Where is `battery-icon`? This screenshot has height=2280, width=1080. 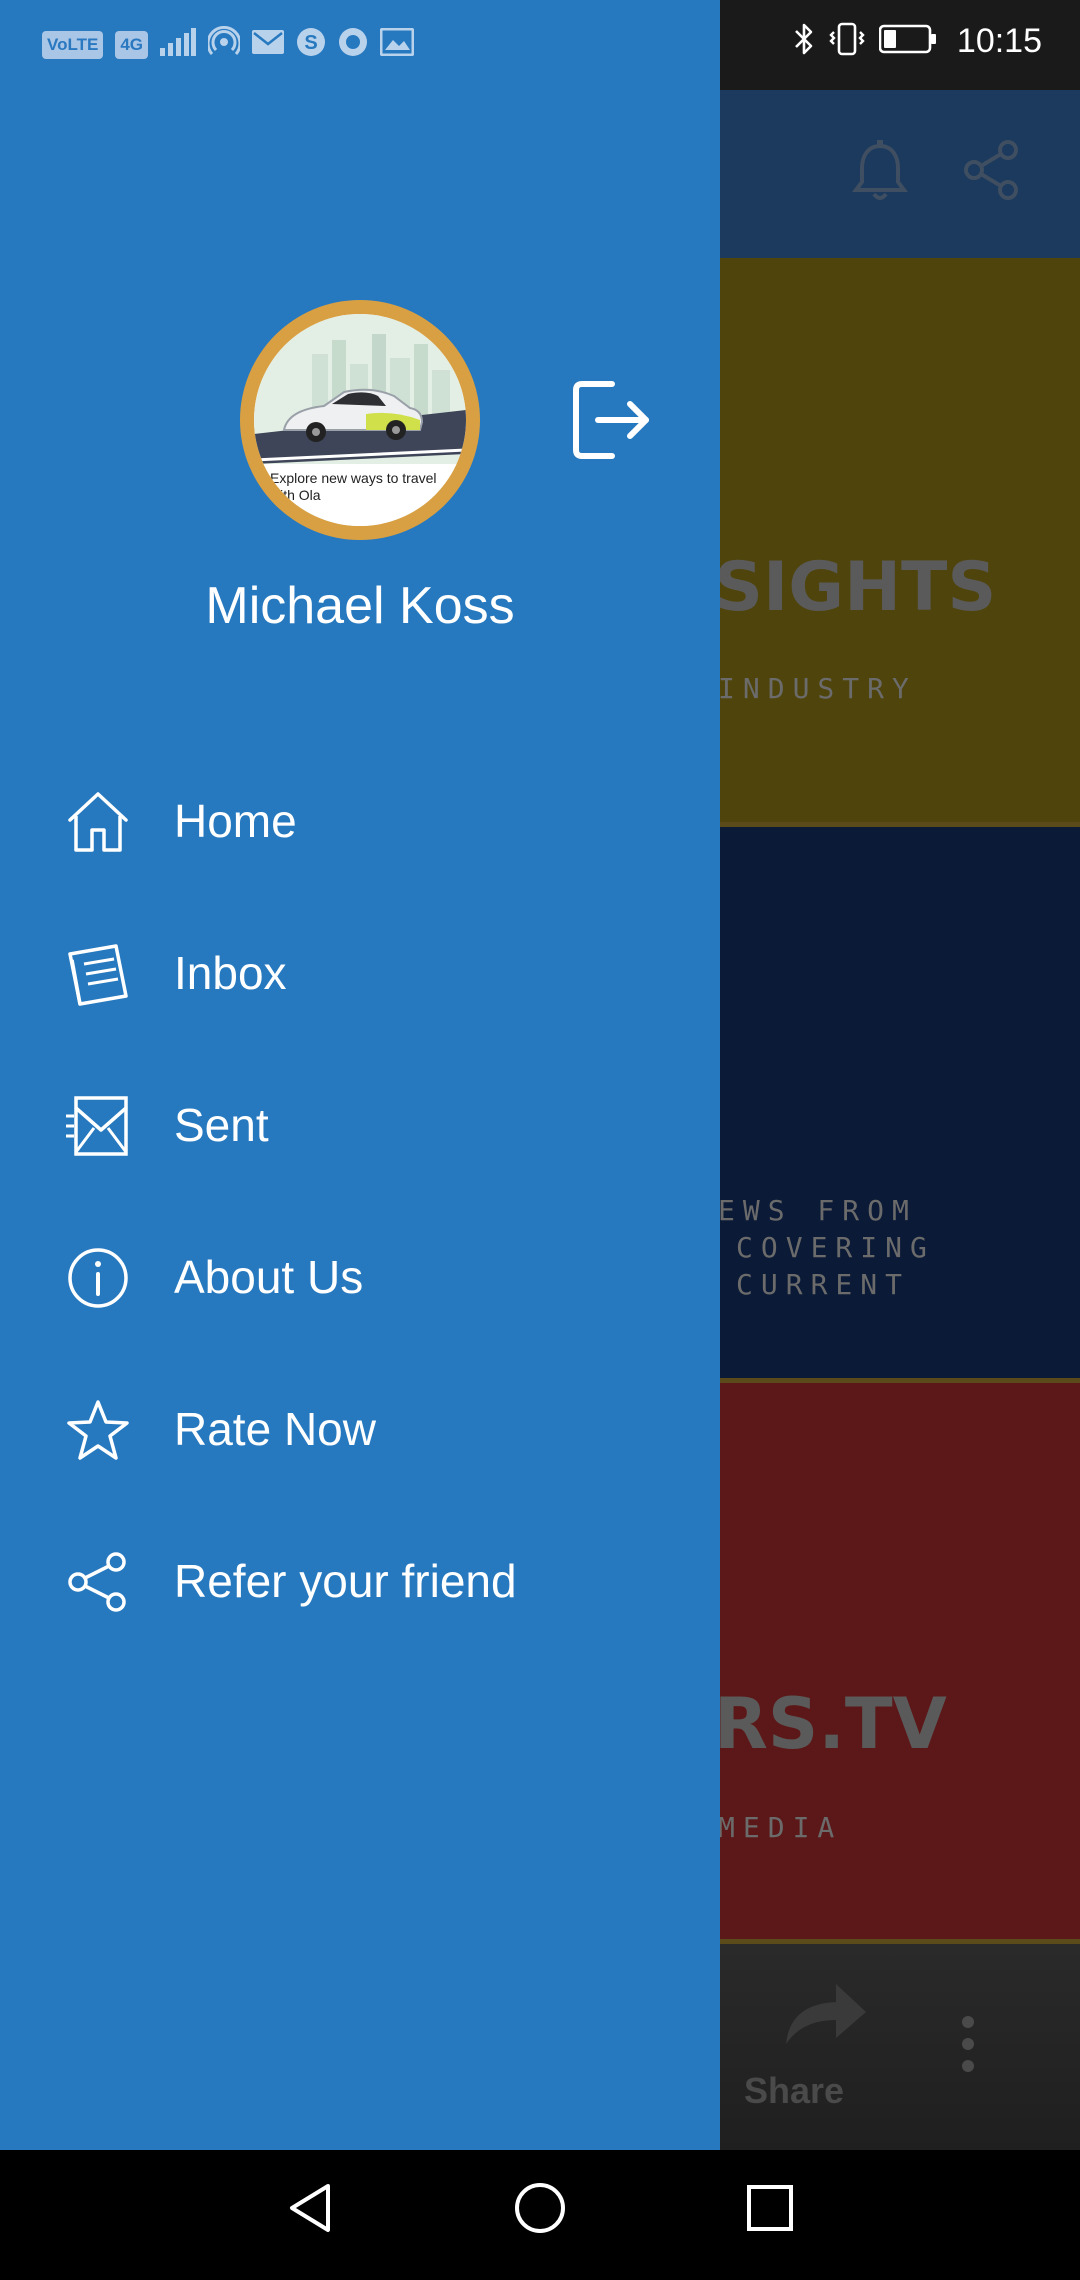 battery-icon is located at coordinates (907, 41).